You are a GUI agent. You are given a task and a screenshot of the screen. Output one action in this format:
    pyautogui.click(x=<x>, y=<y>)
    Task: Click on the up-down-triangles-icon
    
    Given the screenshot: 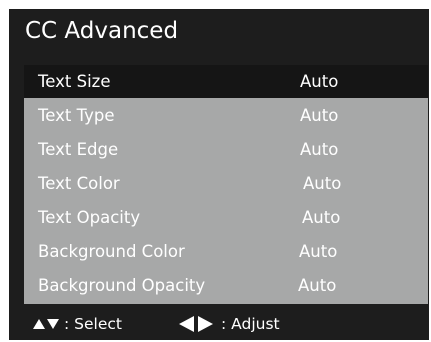 What is the action you would take?
    pyautogui.click(x=47, y=324)
    